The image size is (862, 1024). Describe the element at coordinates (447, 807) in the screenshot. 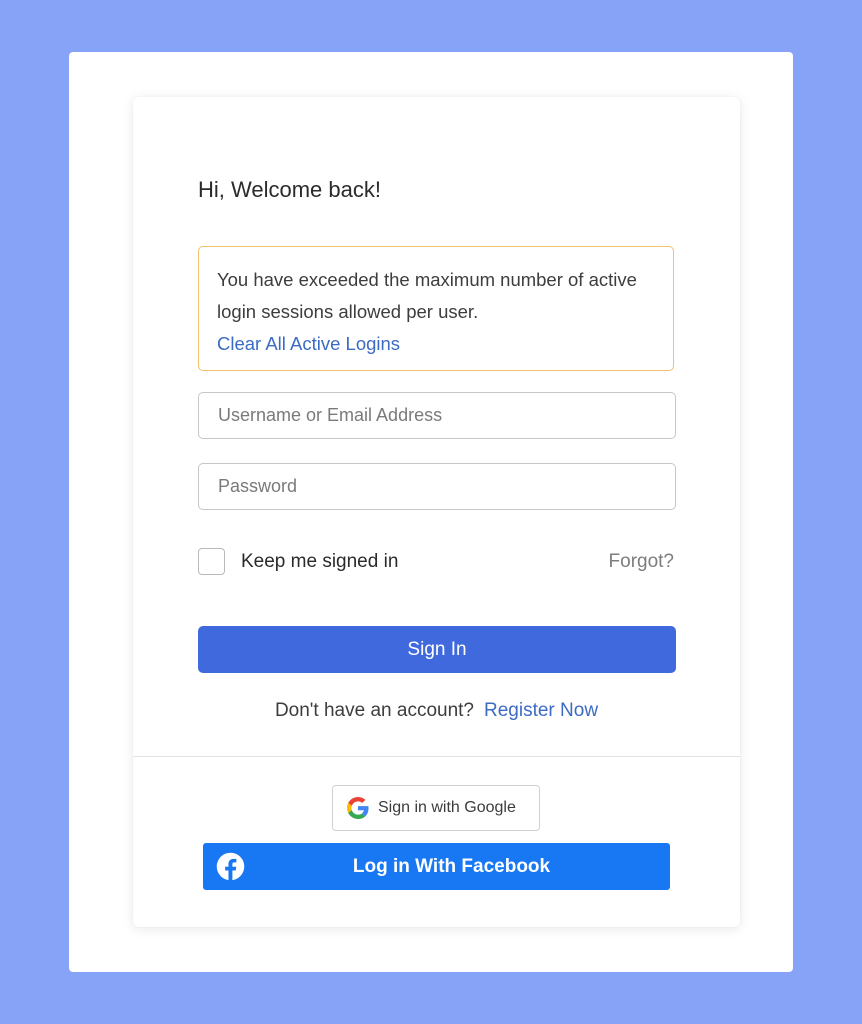

I see `google-sign-in-label: Sign in with Google` at that location.